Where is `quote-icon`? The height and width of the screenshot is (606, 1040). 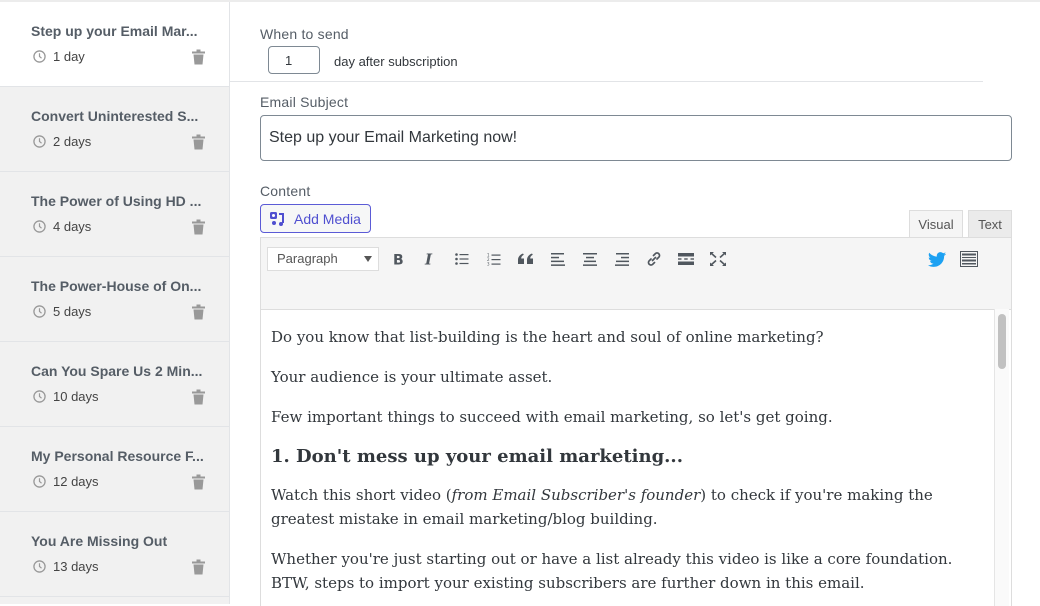 quote-icon is located at coordinates (525, 258).